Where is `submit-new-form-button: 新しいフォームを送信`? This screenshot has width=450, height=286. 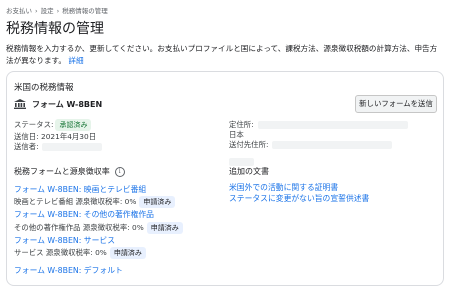
submit-new-form-button: 新しいフォームを送信 is located at coordinates (396, 104).